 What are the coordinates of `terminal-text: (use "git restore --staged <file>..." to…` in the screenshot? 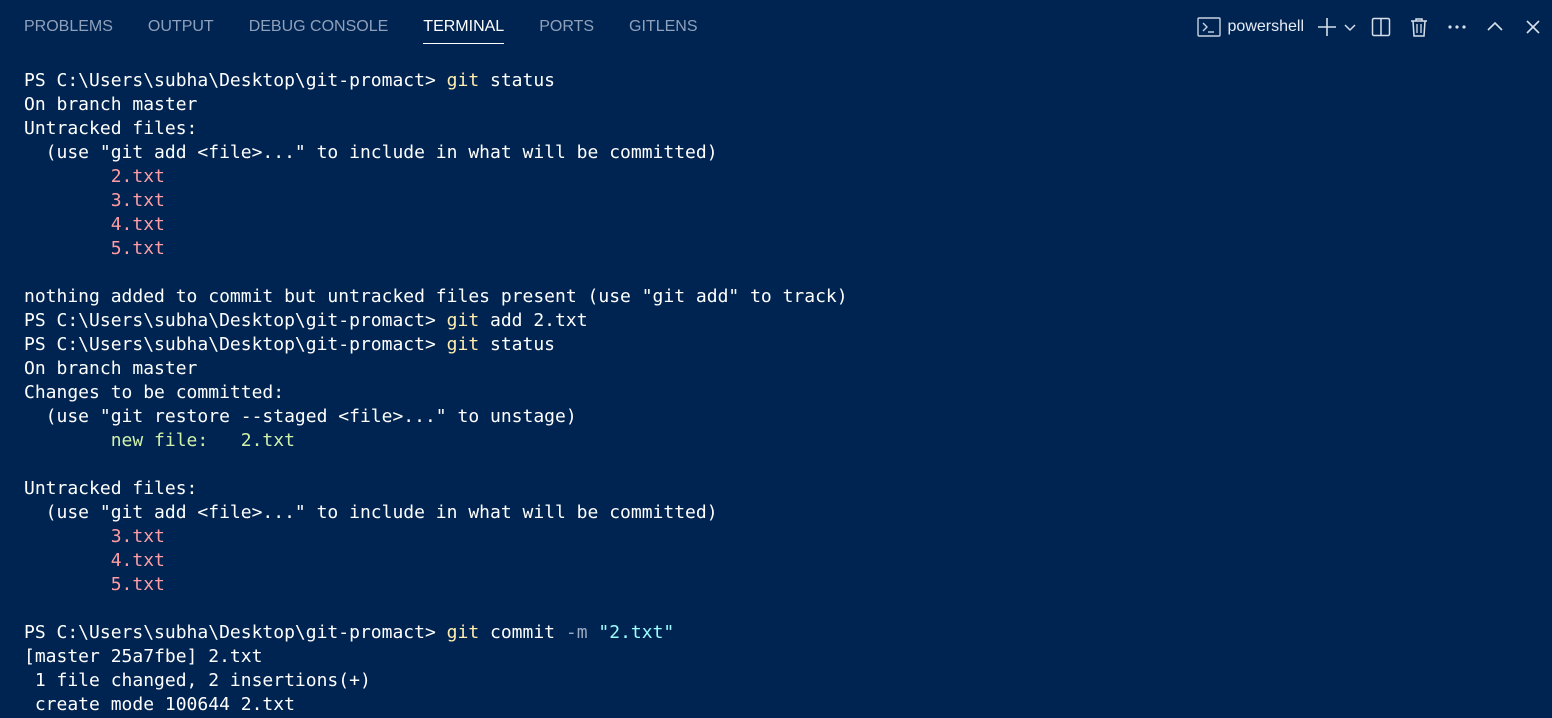 It's located at (300, 416).